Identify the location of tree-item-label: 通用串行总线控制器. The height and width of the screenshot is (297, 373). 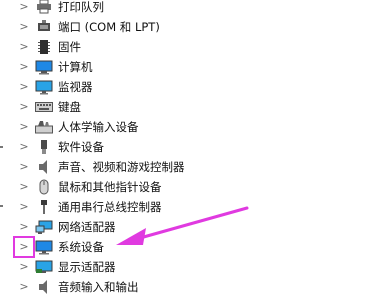
(110, 207).